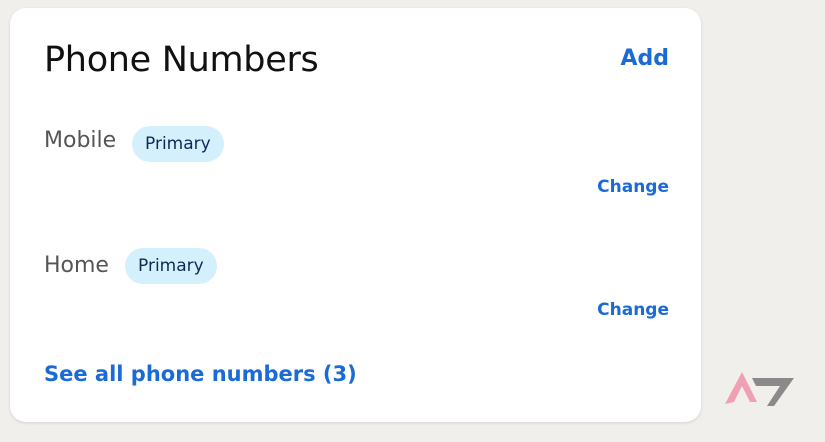 The image size is (825, 442). I want to click on see-all-phone-numbers-link: See all phone numbers (3), so click(200, 374).